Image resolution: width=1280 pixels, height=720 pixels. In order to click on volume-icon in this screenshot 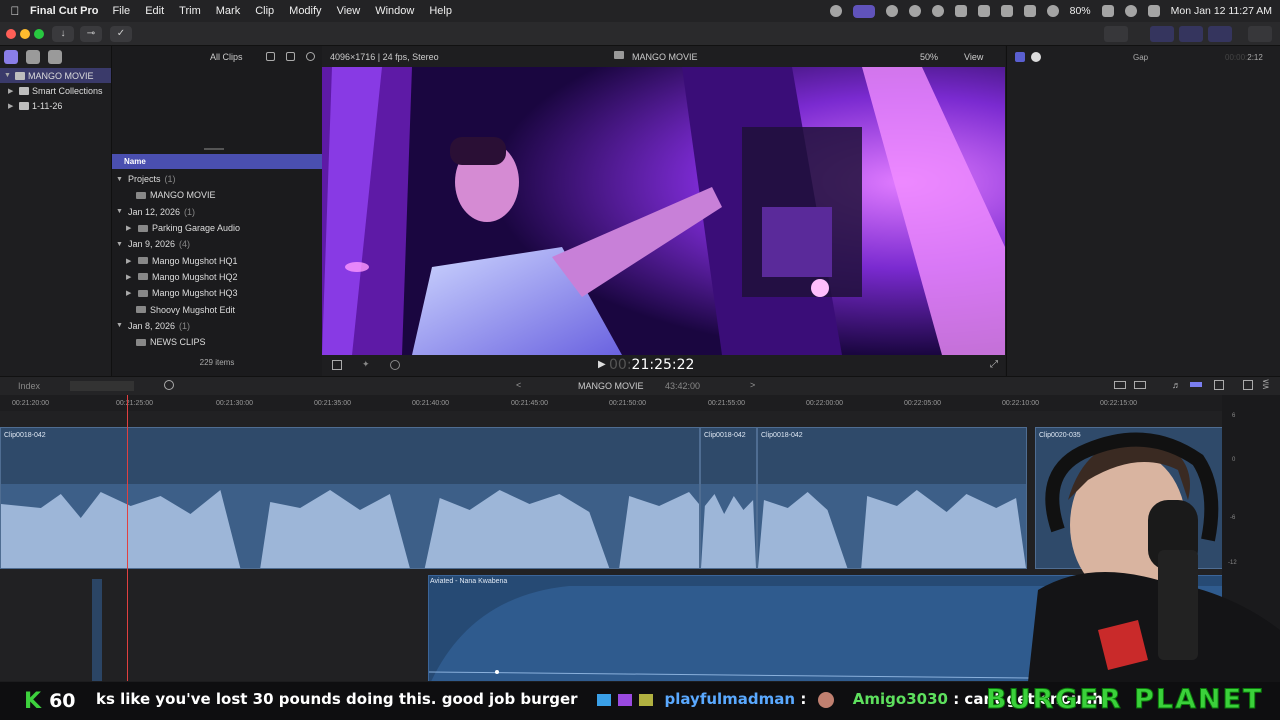, I will do `click(960, 11)`.